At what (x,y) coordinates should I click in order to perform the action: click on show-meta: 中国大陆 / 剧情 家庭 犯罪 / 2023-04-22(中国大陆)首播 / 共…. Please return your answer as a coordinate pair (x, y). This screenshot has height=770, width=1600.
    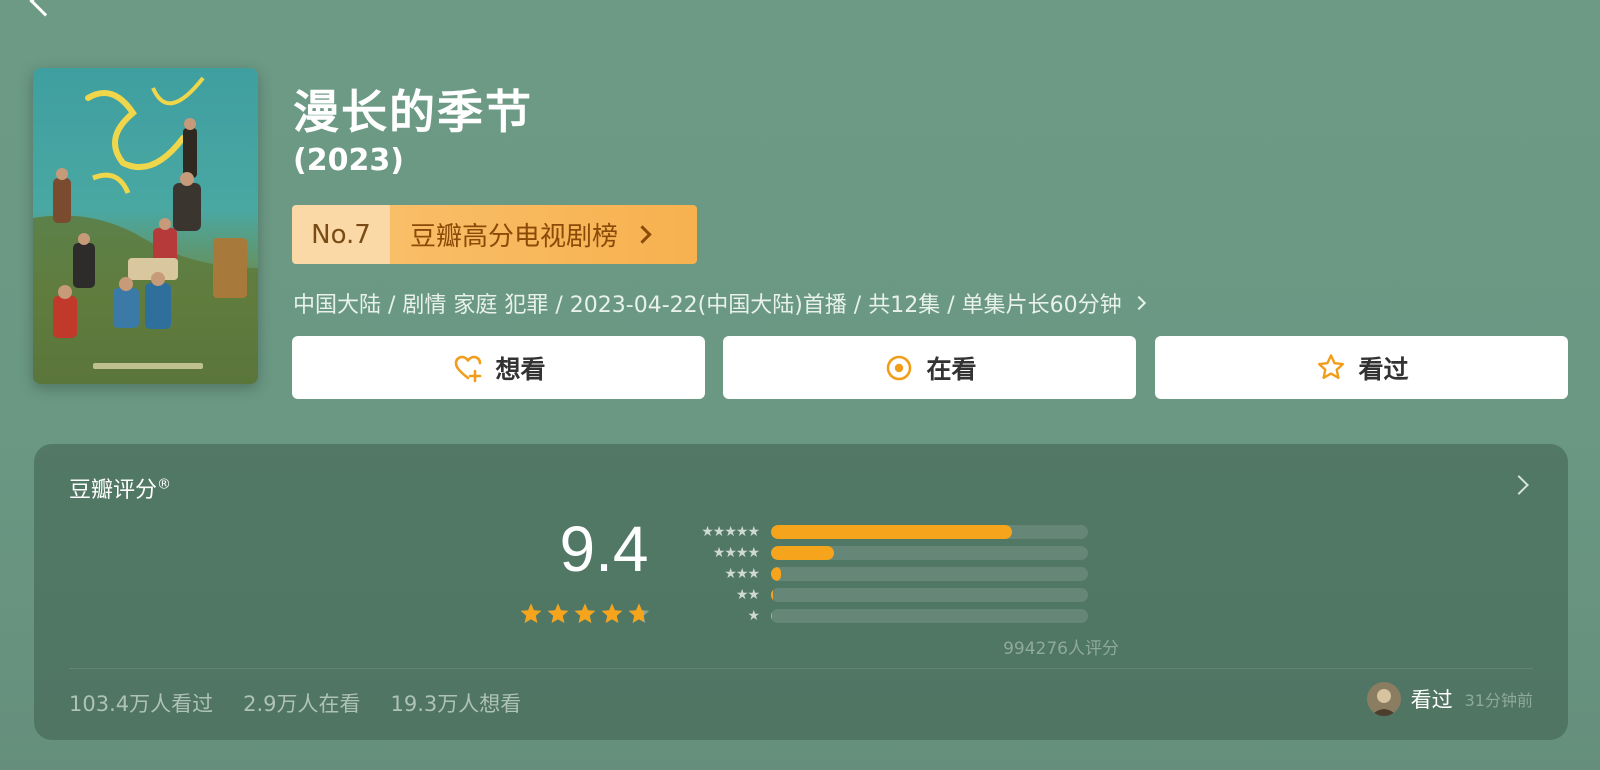
    Looking at the image, I should click on (719, 303).